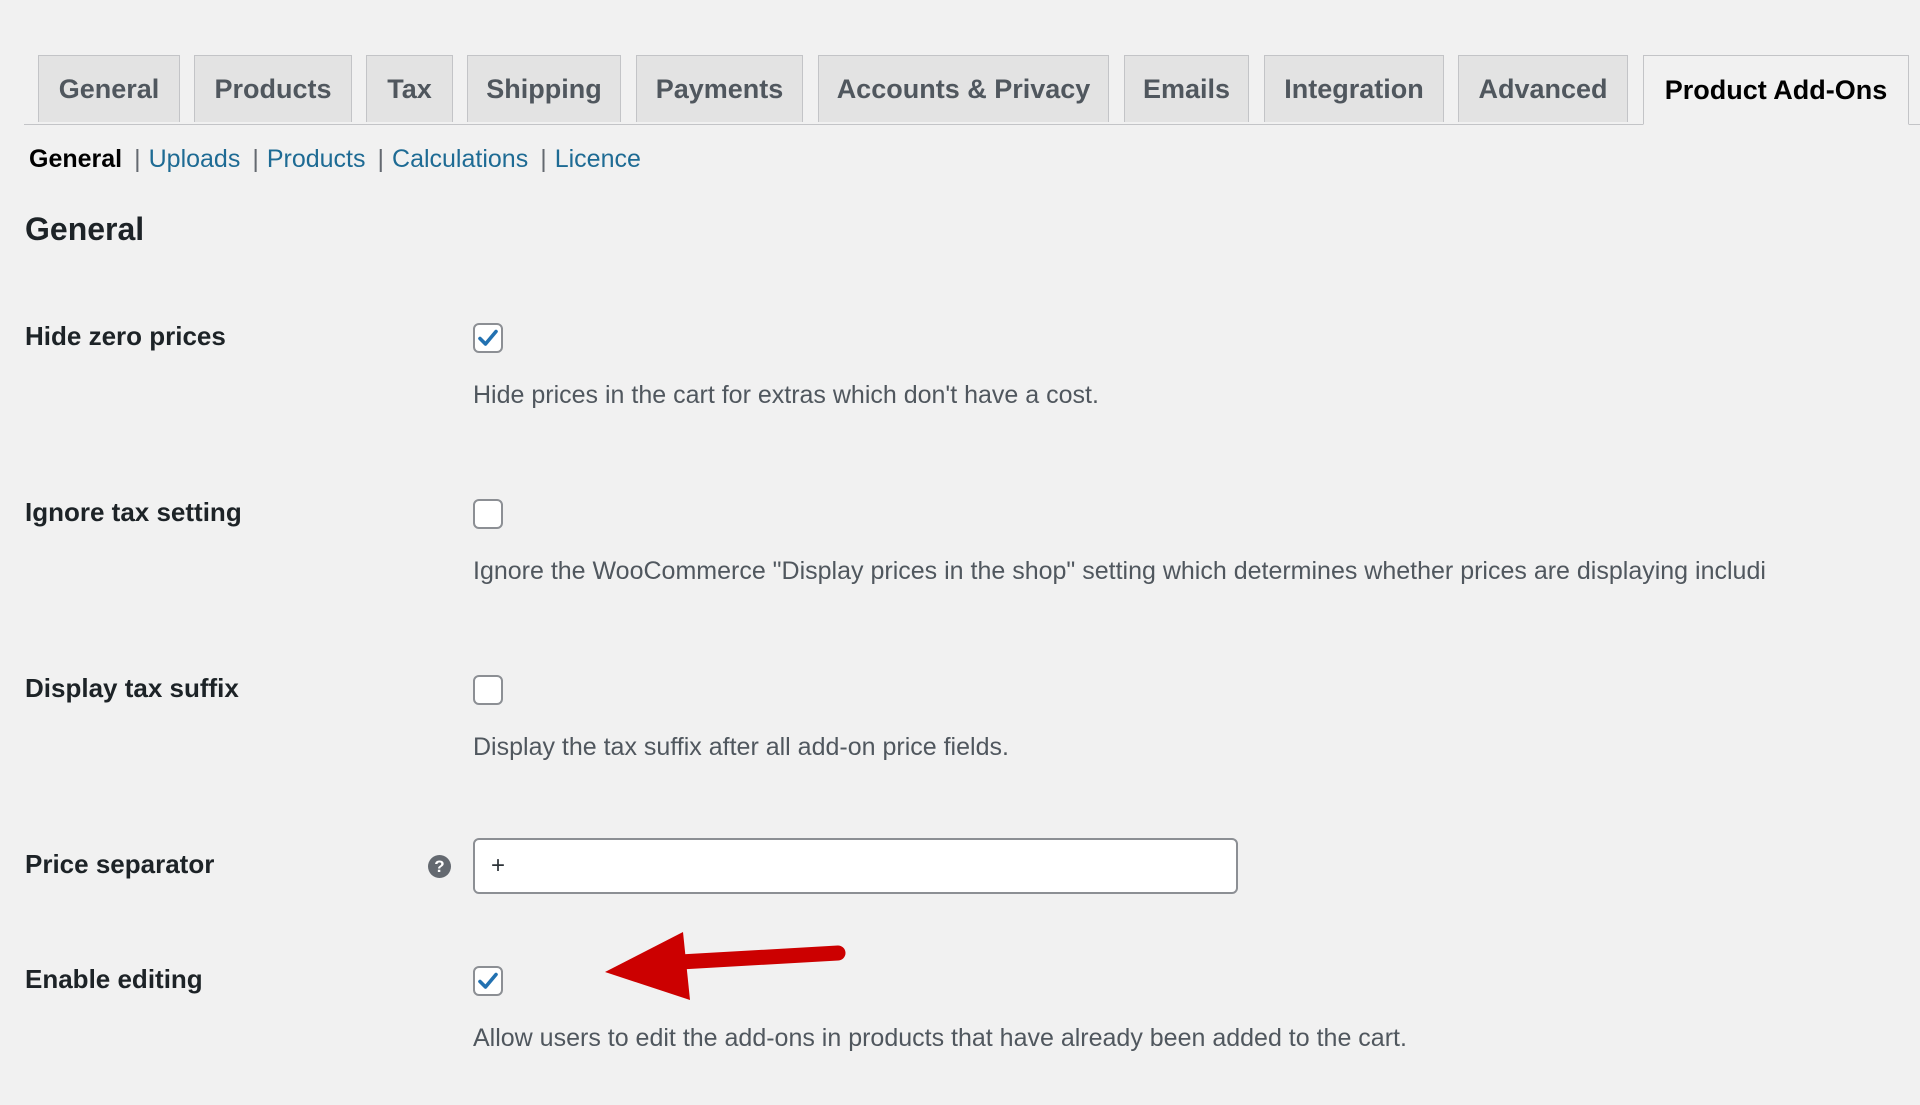 The image size is (1920, 1105). I want to click on display-tax-suffix-checkbox, so click(488, 690).